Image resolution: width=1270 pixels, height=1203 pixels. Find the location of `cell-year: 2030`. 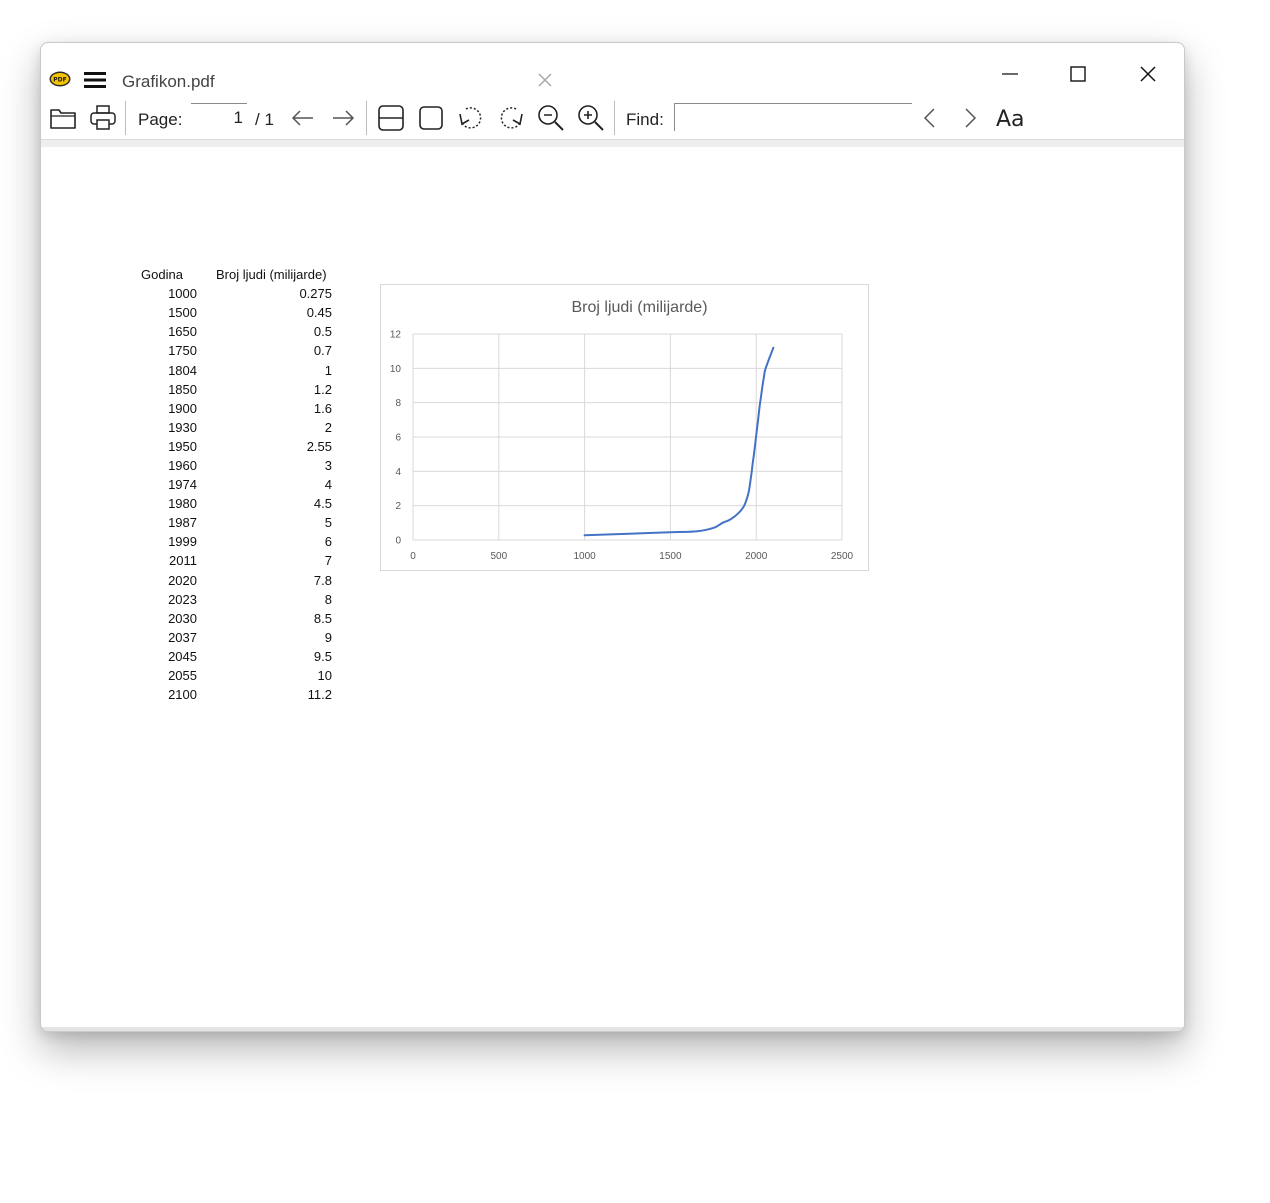

cell-year: 2030 is located at coordinates (182, 618).